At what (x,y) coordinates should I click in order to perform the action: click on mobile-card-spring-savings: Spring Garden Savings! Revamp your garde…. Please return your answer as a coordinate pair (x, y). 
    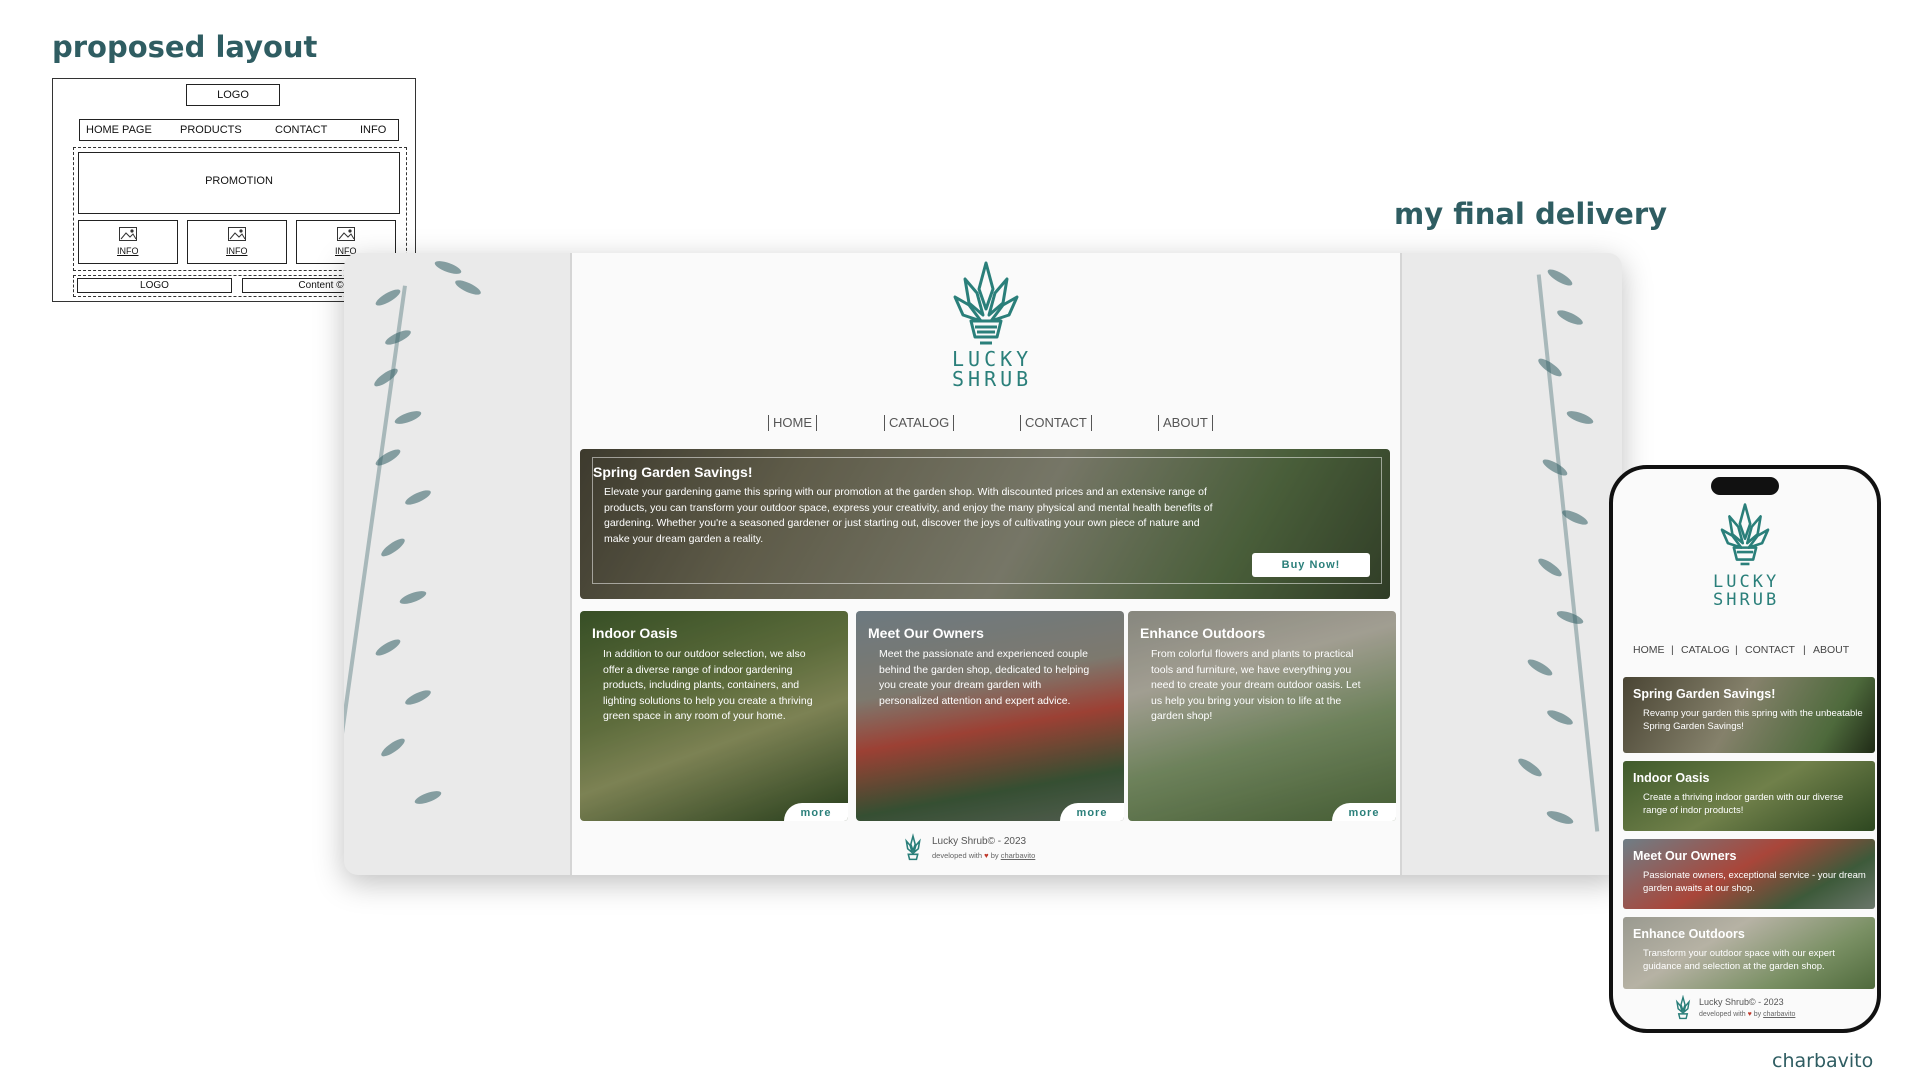
    Looking at the image, I should click on (1749, 715).